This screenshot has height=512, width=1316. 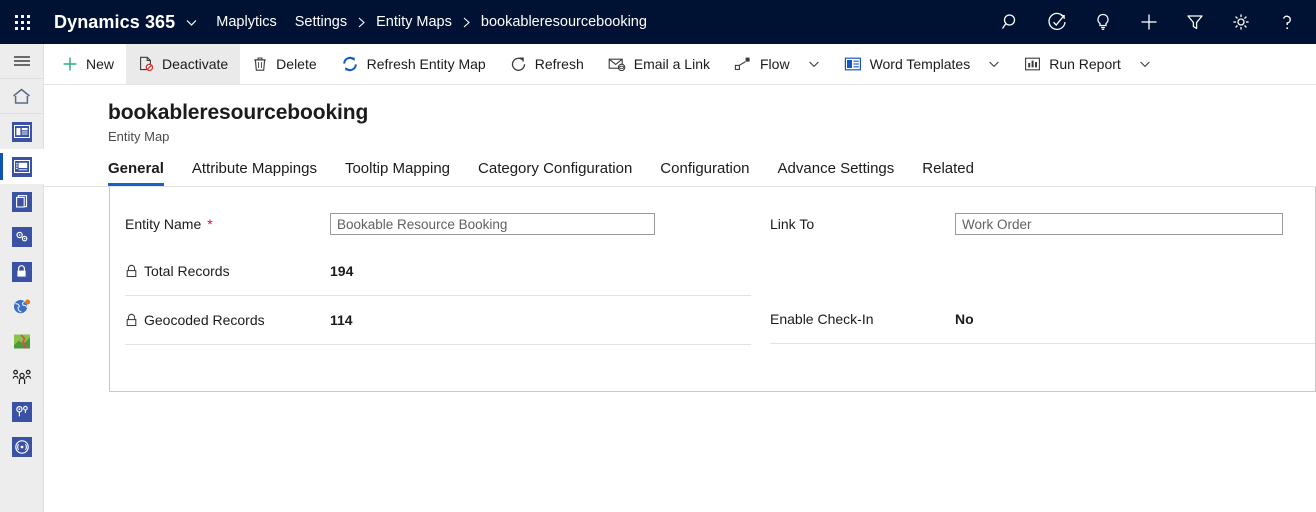 What do you see at coordinates (1195, 22) in the screenshot?
I see `filter-icon` at bounding box center [1195, 22].